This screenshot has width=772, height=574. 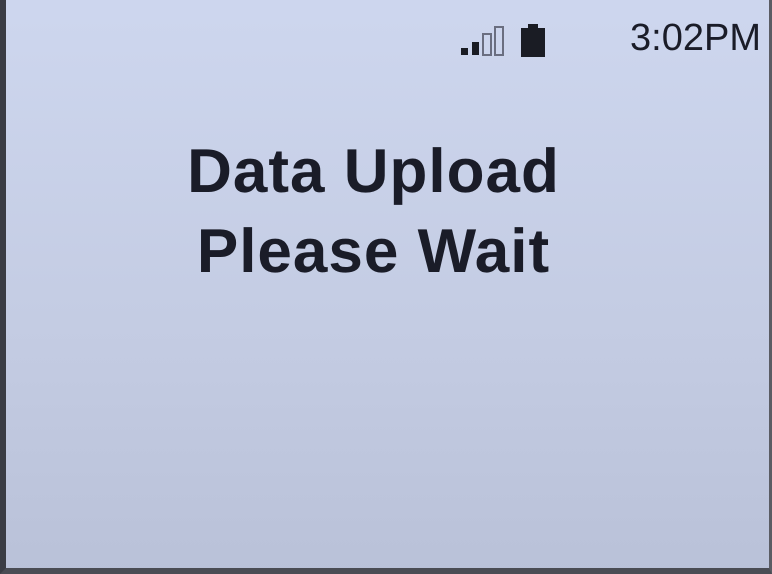 I want to click on clock-time: 3:02PM, so click(x=695, y=38).